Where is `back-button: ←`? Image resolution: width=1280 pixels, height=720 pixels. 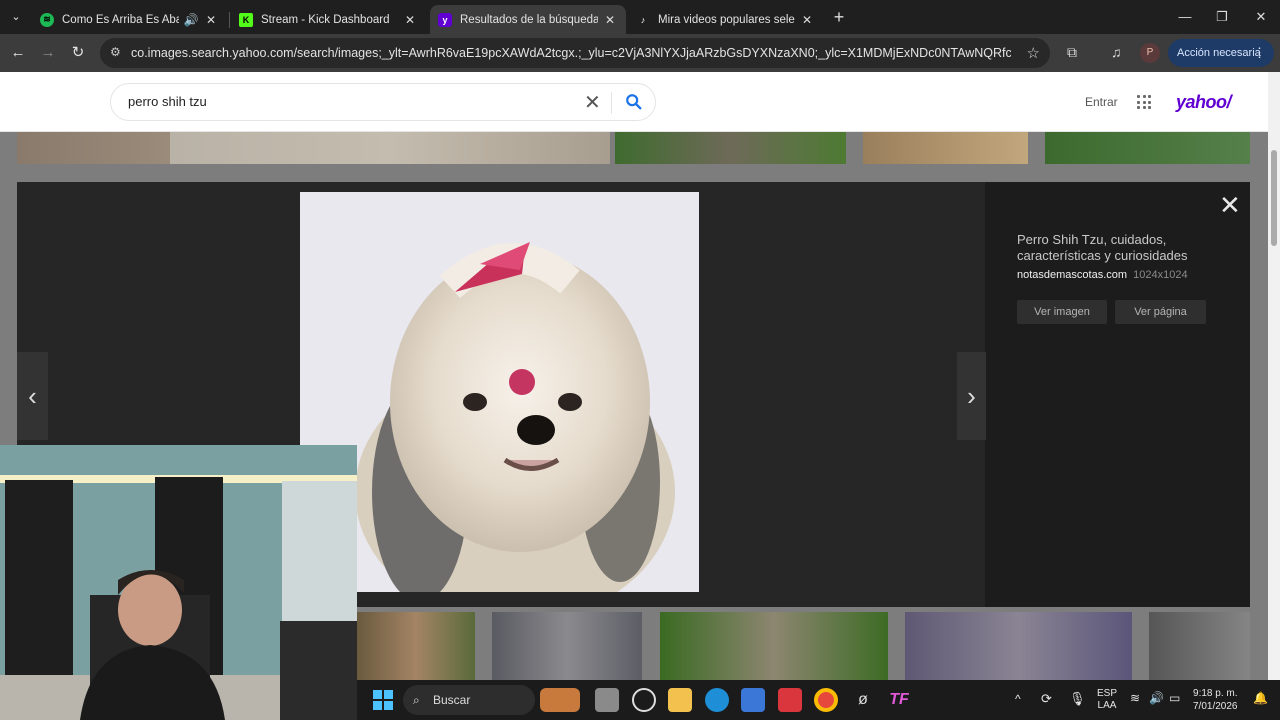 back-button: ← is located at coordinates (18, 53).